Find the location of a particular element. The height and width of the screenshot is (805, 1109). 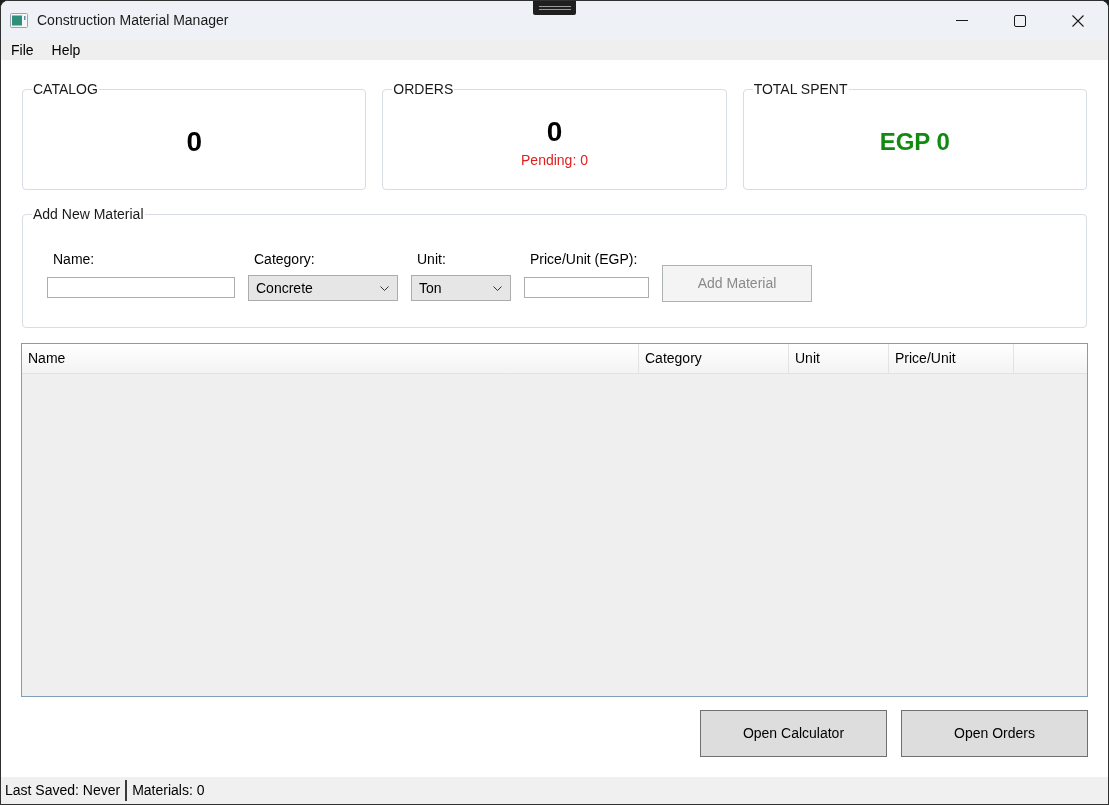

action-button: Open Calculator is located at coordinates (793, 733).